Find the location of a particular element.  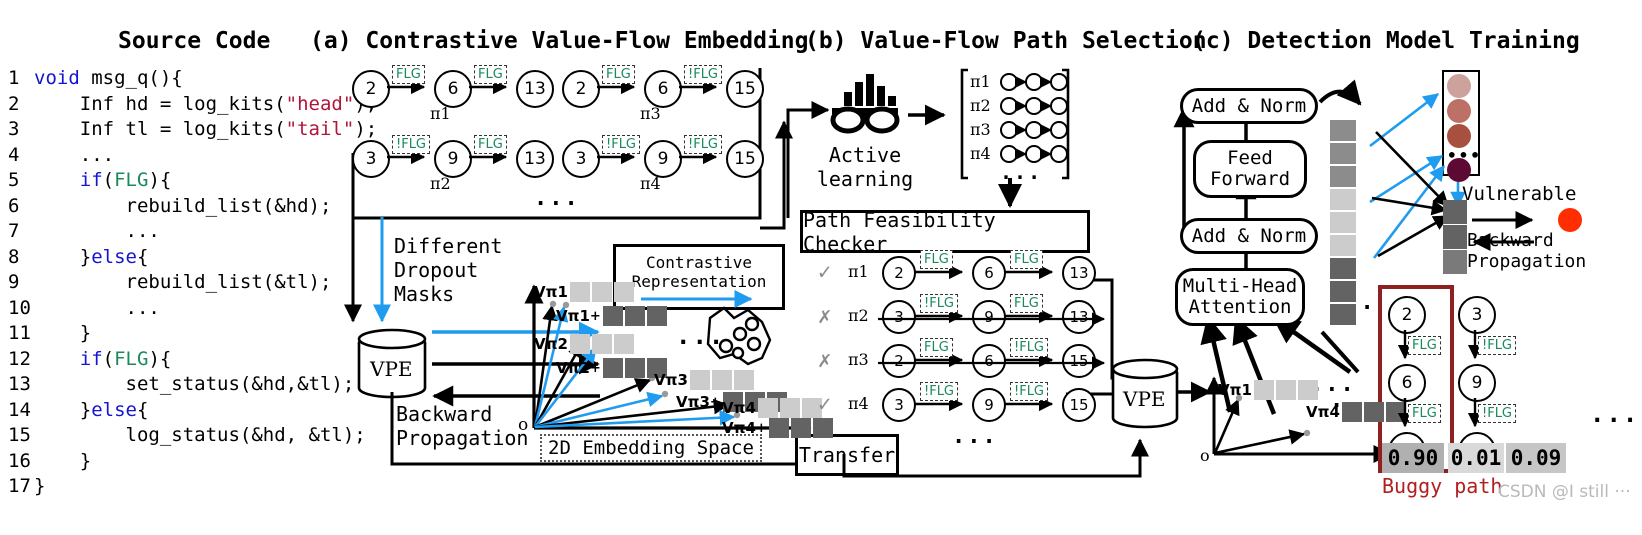

active-learning-out-arrow is located at coordinates (927, 115).